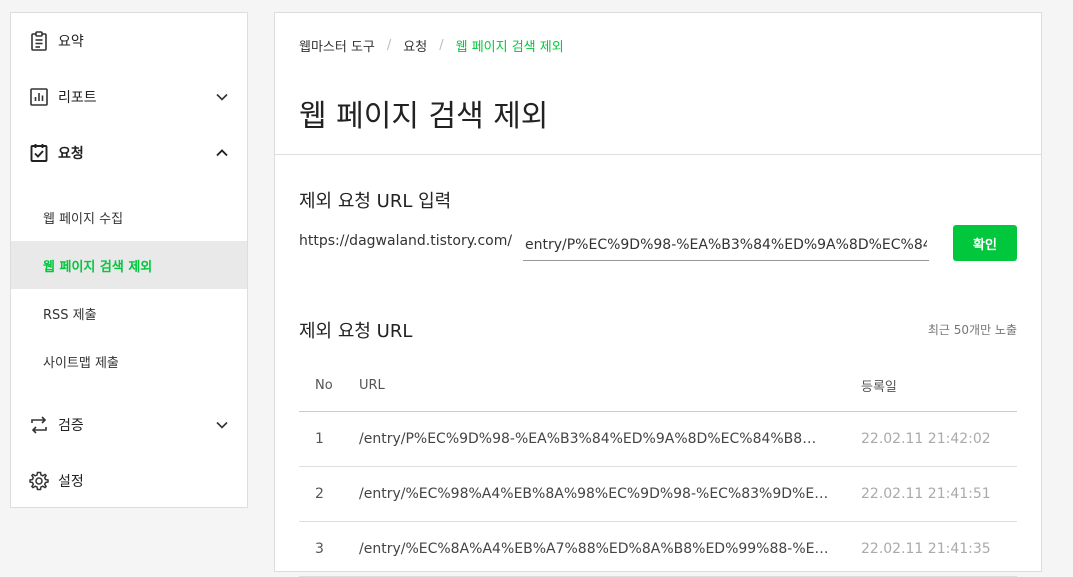 This screenshot has width=1073, height=577. What do you see at coordinates (71, 482) in the screenshot?
I see `sidebar-item-label: 설정` at bounding box center [71, 482].